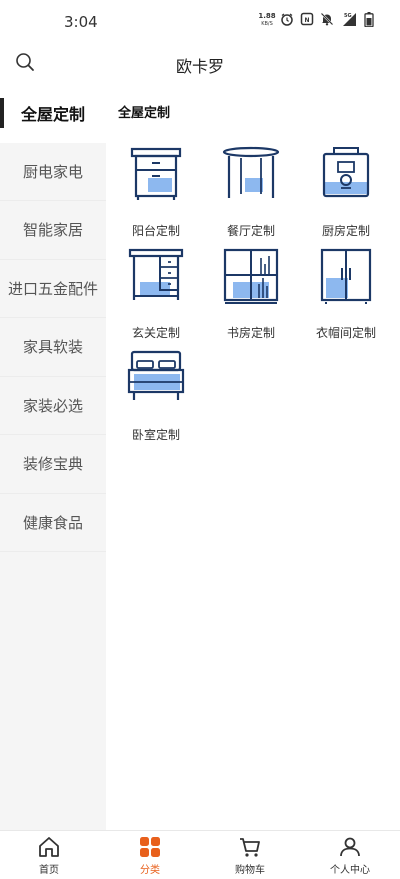 Image resolution: width=400 pixels, height=879 pixels. I want to click on nav-home: 首页, so click(49, 857).